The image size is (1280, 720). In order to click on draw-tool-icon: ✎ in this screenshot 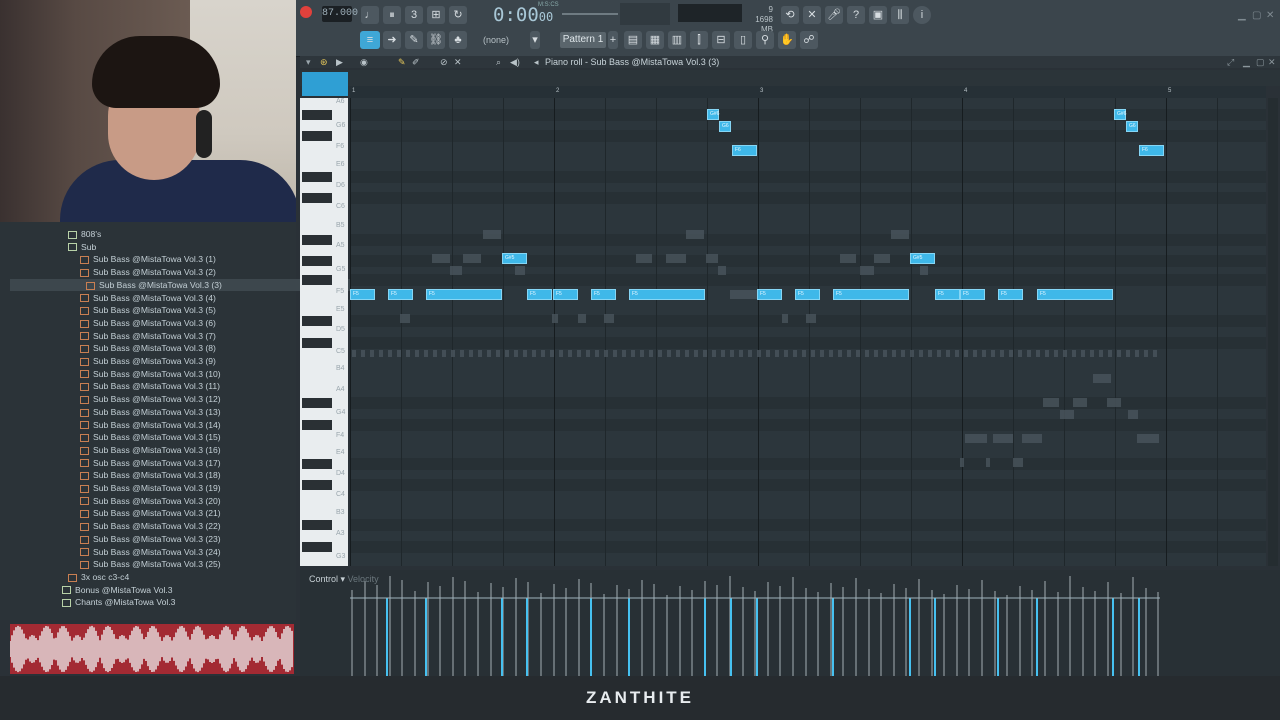, I will do `click(402, 62)`.